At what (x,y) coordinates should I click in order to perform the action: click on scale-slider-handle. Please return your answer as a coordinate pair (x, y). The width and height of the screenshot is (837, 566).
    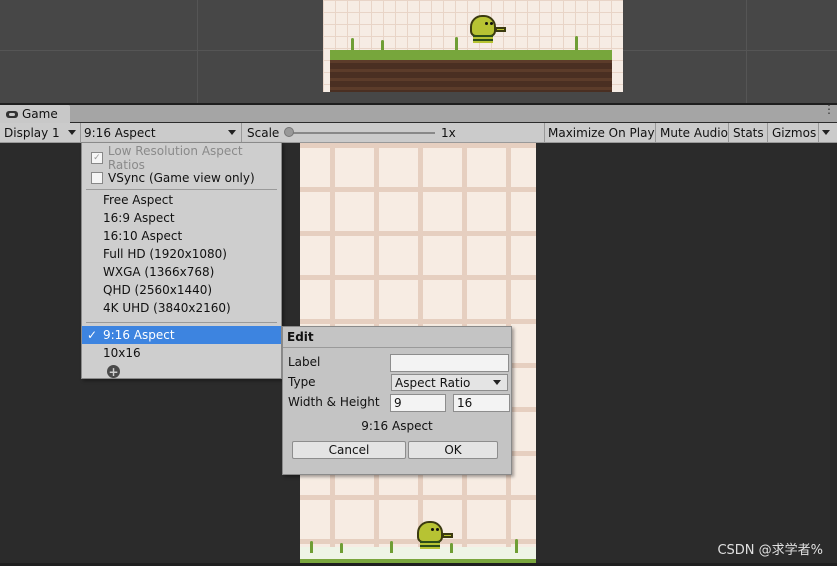
    Looking at the image, I should click on (289, 132).